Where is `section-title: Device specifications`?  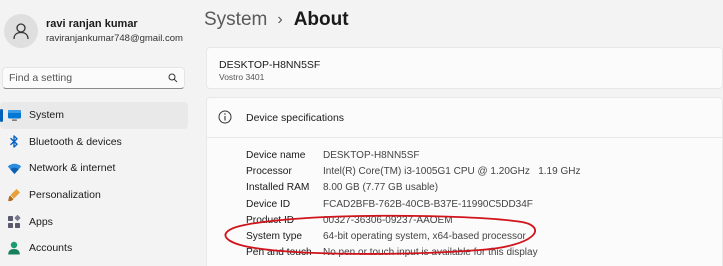 section-title: Device specifications is located at coordinates (295, 118).